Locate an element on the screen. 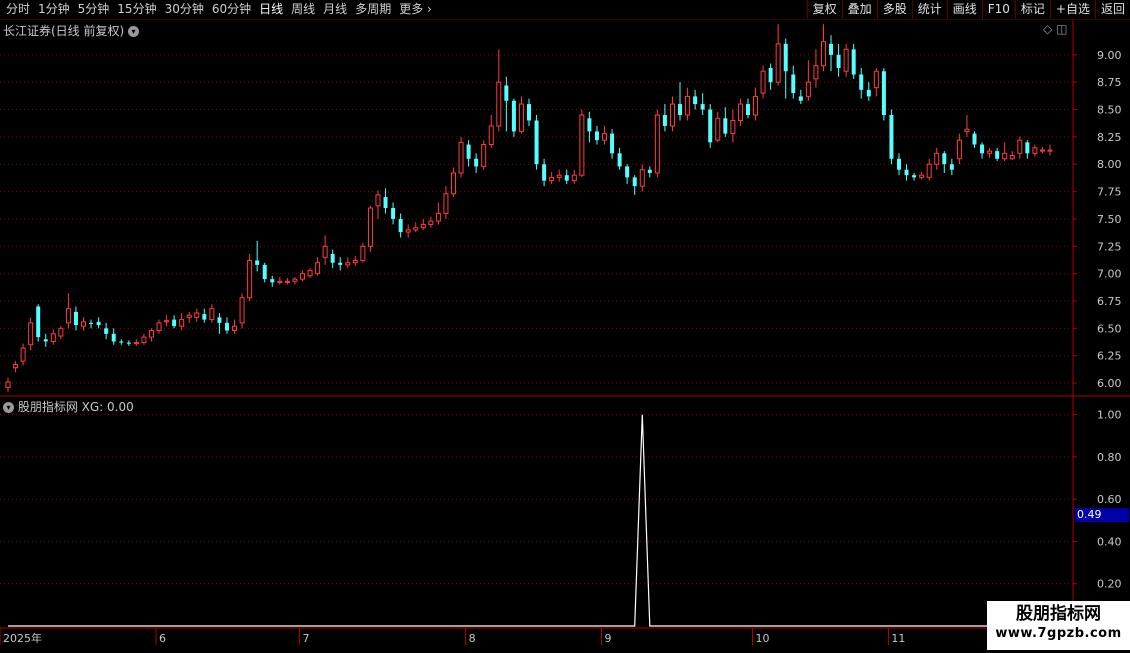  tab-5: 60分钟 is located at coordinates (231, 9).